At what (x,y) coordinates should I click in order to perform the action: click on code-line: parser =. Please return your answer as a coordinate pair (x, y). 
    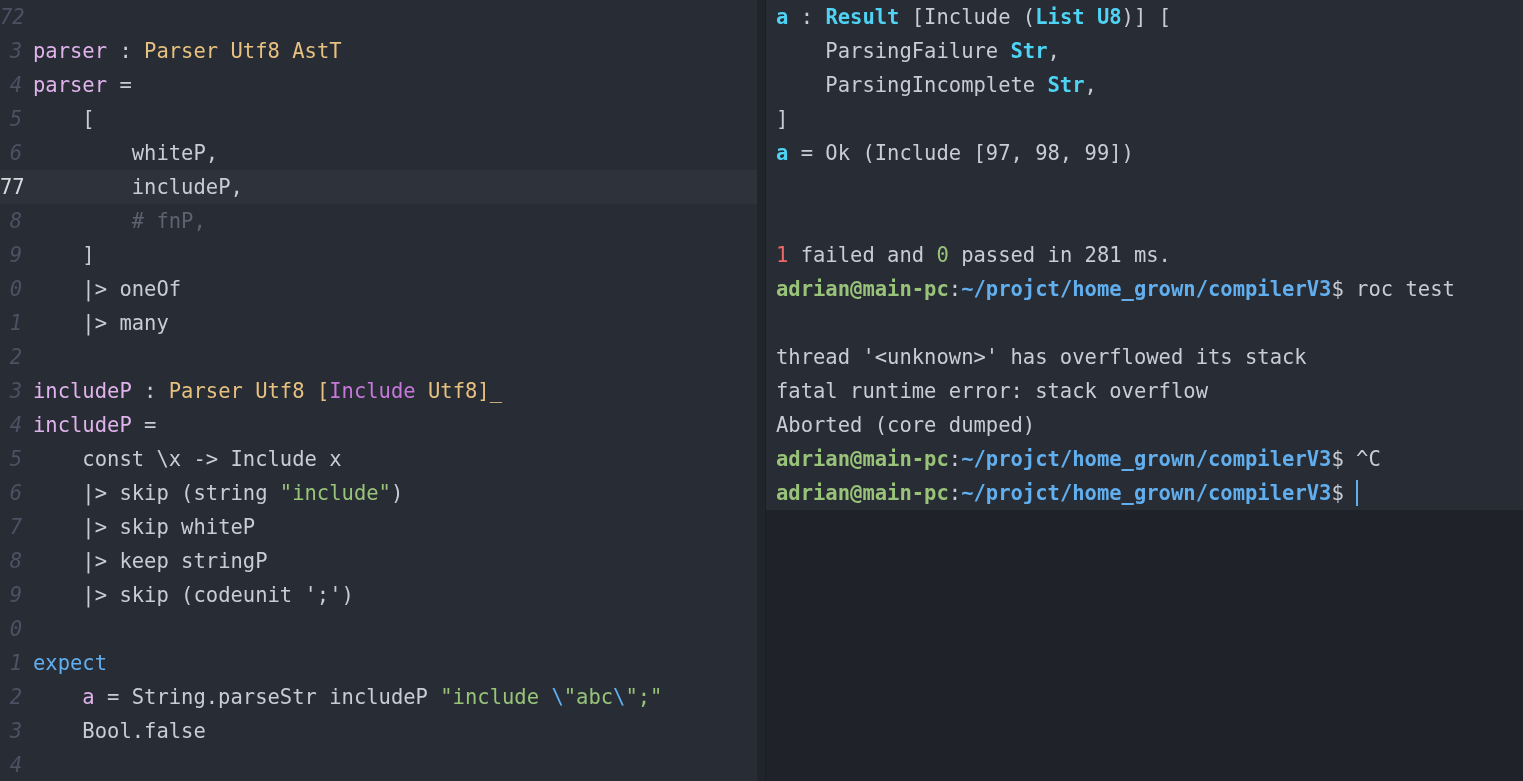
    Looking at the image, I should click on (82, 85).